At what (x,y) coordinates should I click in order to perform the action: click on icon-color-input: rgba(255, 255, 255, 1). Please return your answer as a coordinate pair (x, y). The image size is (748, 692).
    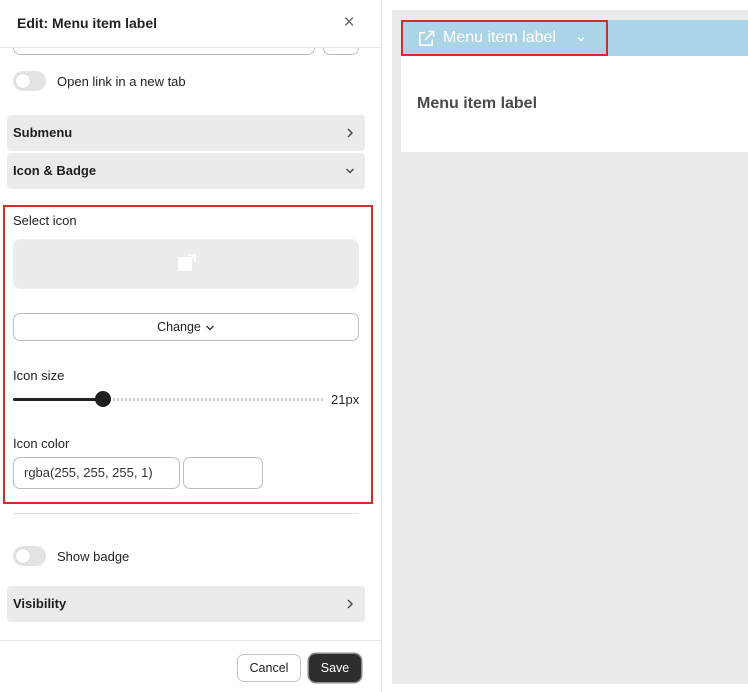
    Looking at the image, I should click on (96, 473).